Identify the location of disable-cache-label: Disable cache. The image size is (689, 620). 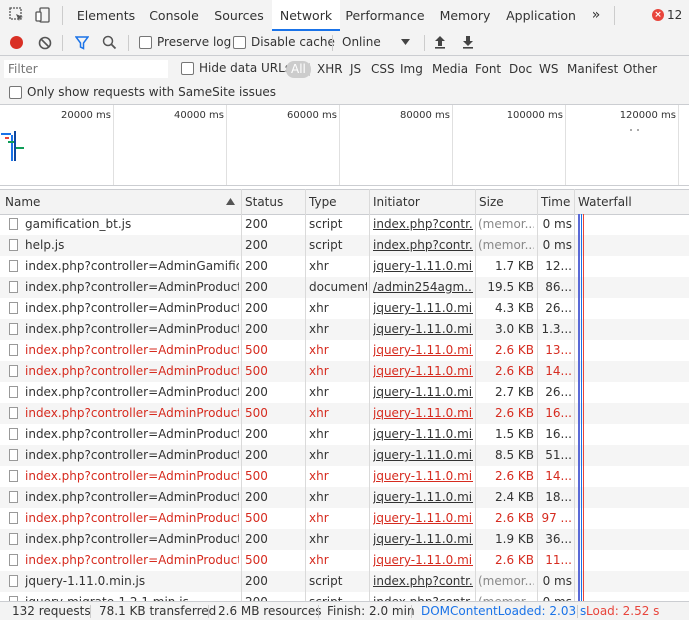
(293, 42).